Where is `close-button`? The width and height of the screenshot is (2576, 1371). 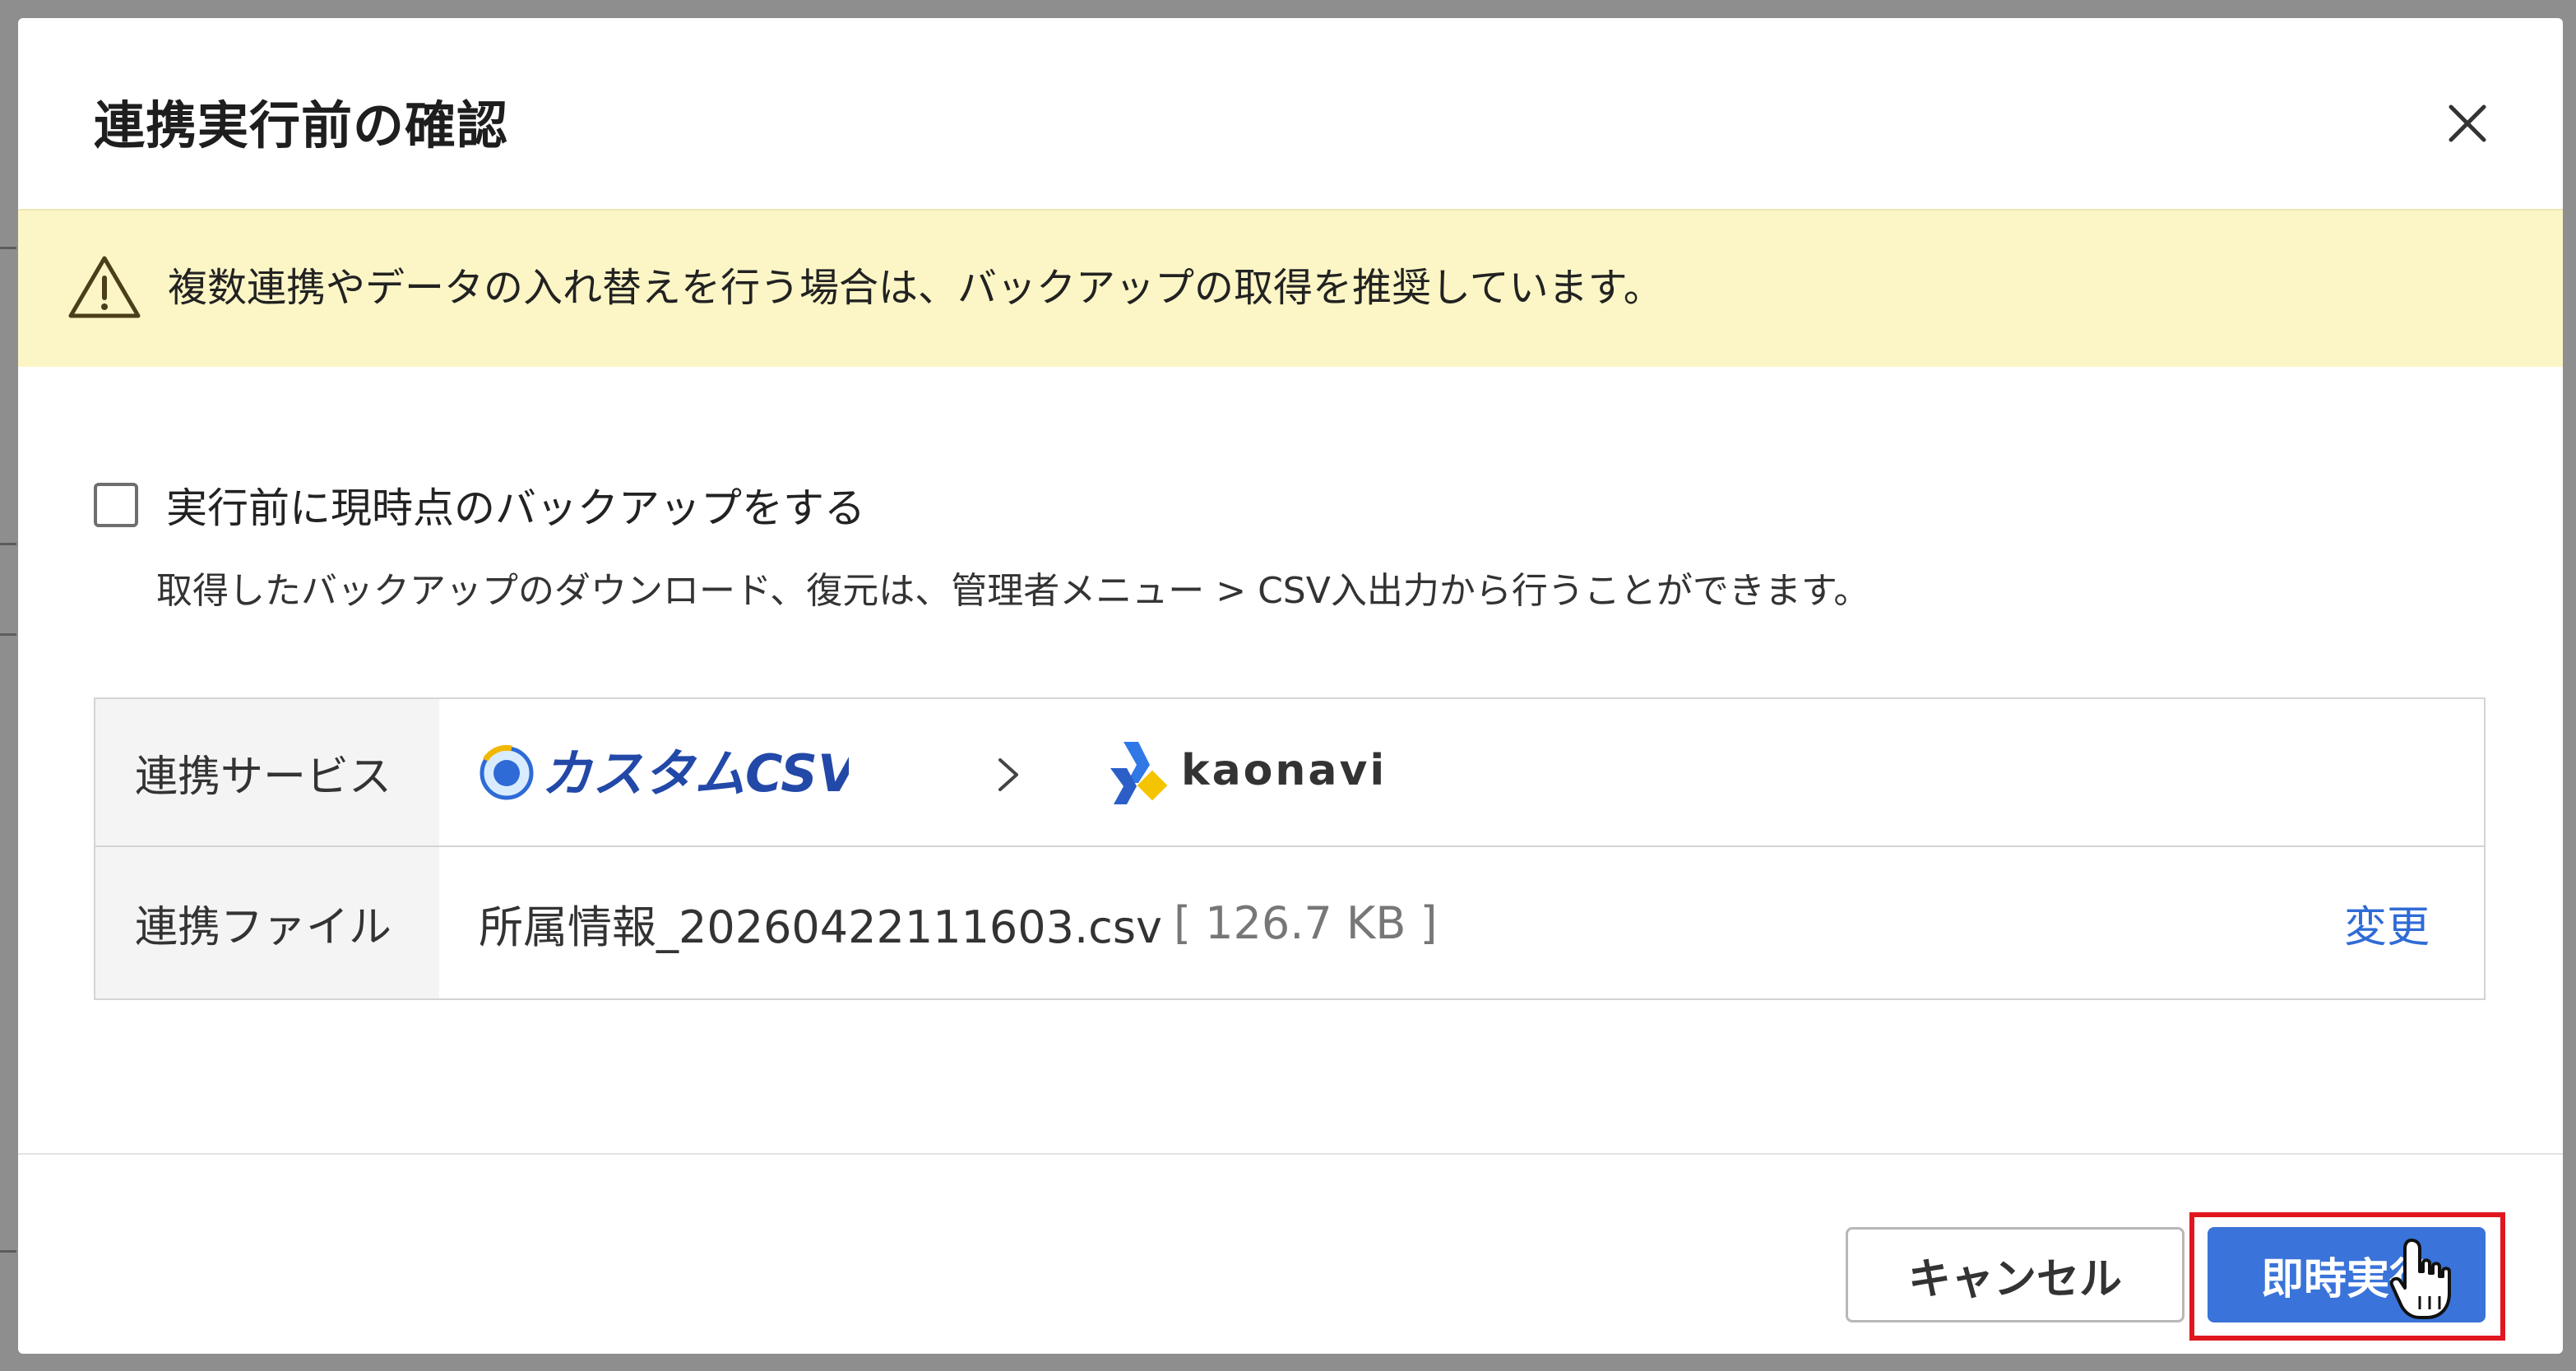 close-button is located at coordinates (2467, 123).